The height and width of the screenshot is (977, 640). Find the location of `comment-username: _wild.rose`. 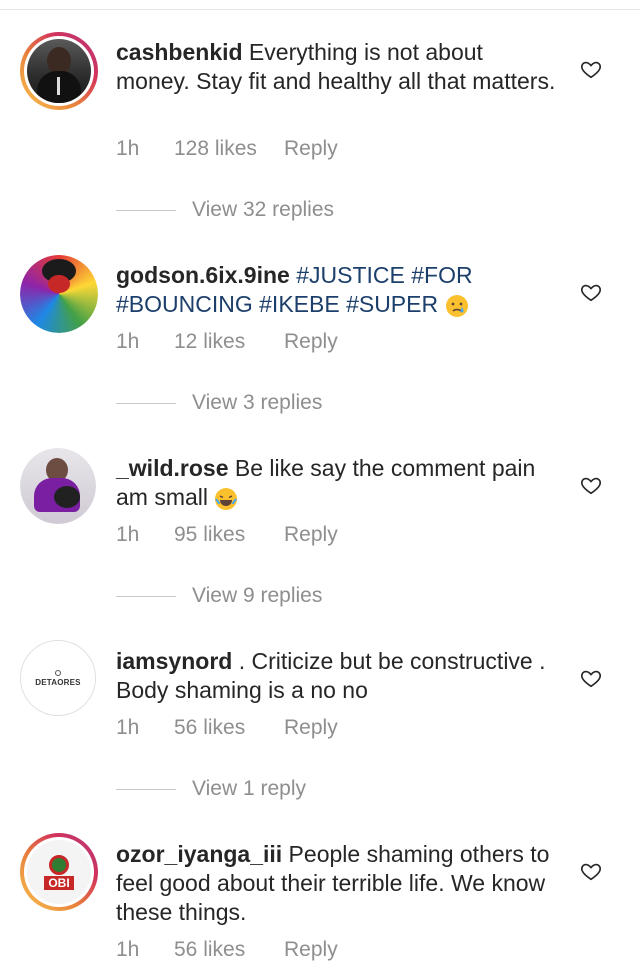

comment-username: _wild.rose is located at coordinates (172, 468).